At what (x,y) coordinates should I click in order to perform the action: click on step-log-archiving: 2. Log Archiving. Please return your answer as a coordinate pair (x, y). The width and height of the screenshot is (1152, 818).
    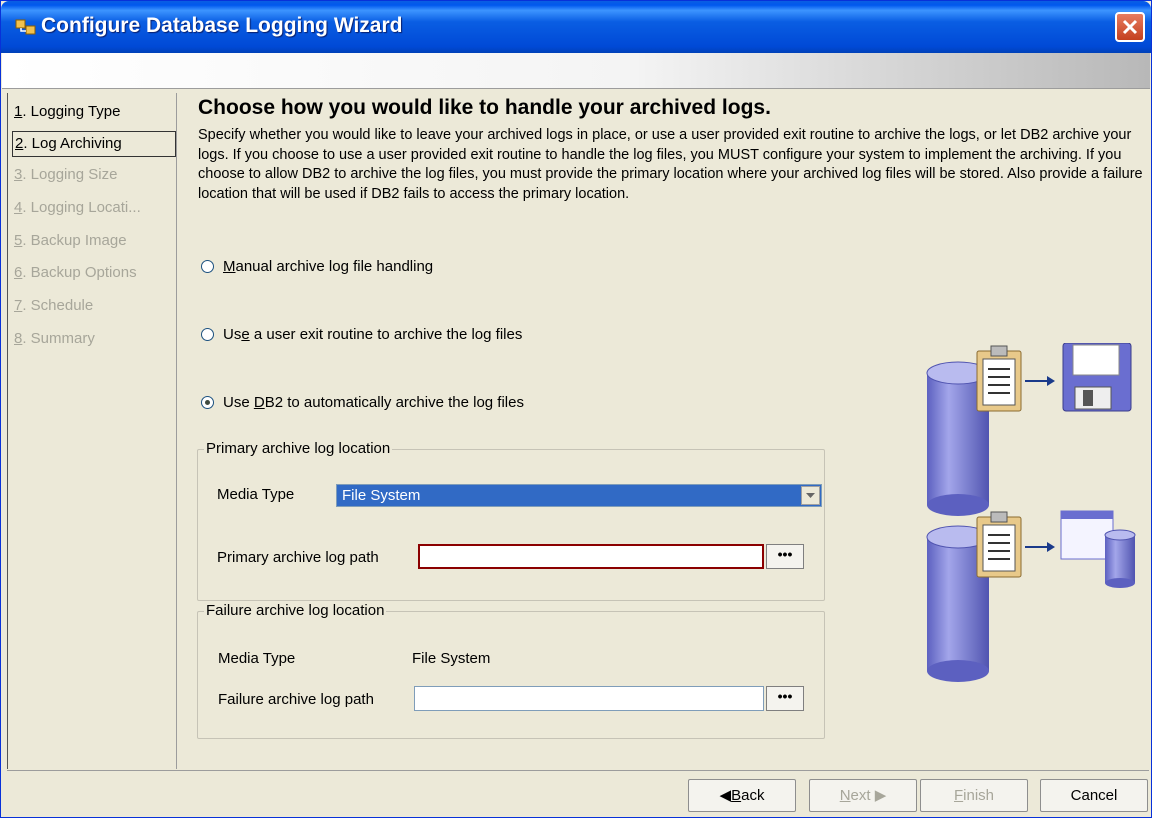
    Looking at the image, I should click on (94, 144).